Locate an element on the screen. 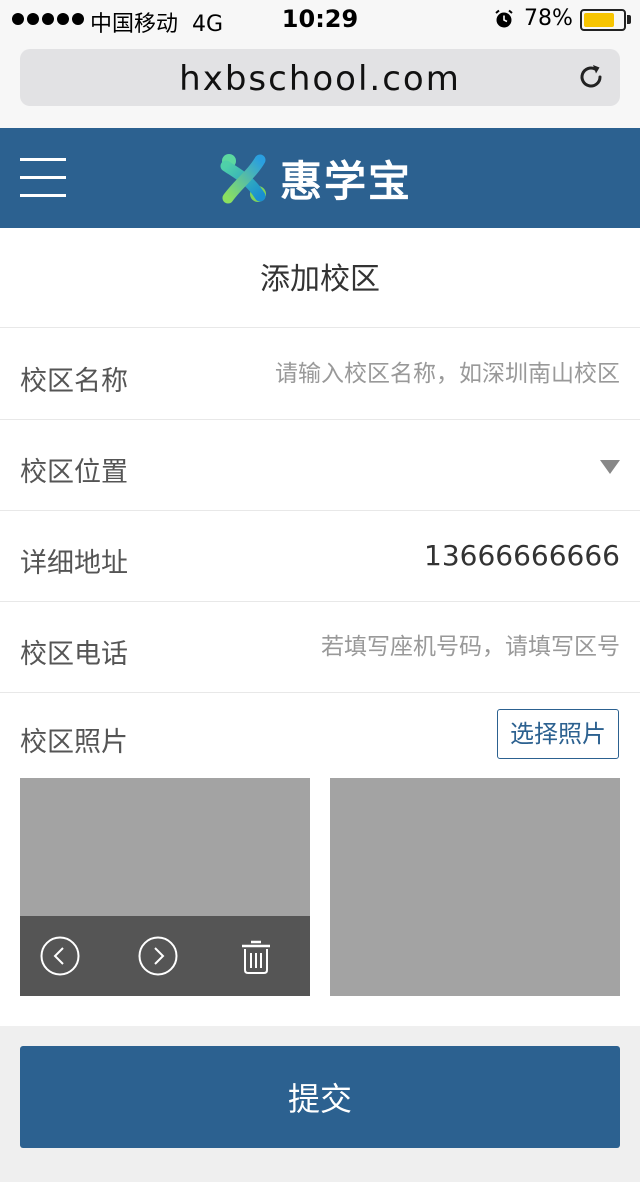 This screenshot has width=640, height=1182. submit-area: 提交 is located at coordinates (320, 1104).